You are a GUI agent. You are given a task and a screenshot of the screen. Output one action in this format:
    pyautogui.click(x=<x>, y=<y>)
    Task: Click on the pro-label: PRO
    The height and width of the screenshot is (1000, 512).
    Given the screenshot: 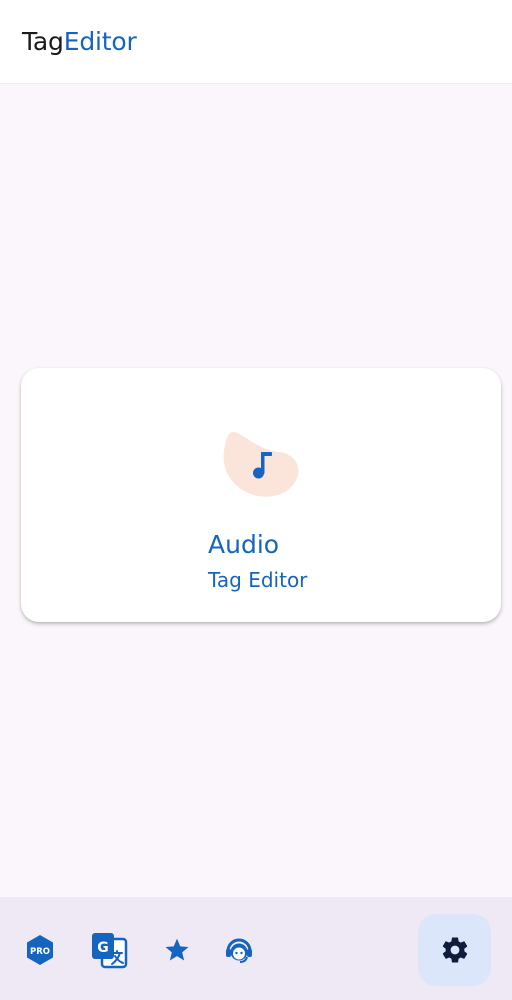 What is the action you would take?
    pyautogui.click(x=40, y=952)
    